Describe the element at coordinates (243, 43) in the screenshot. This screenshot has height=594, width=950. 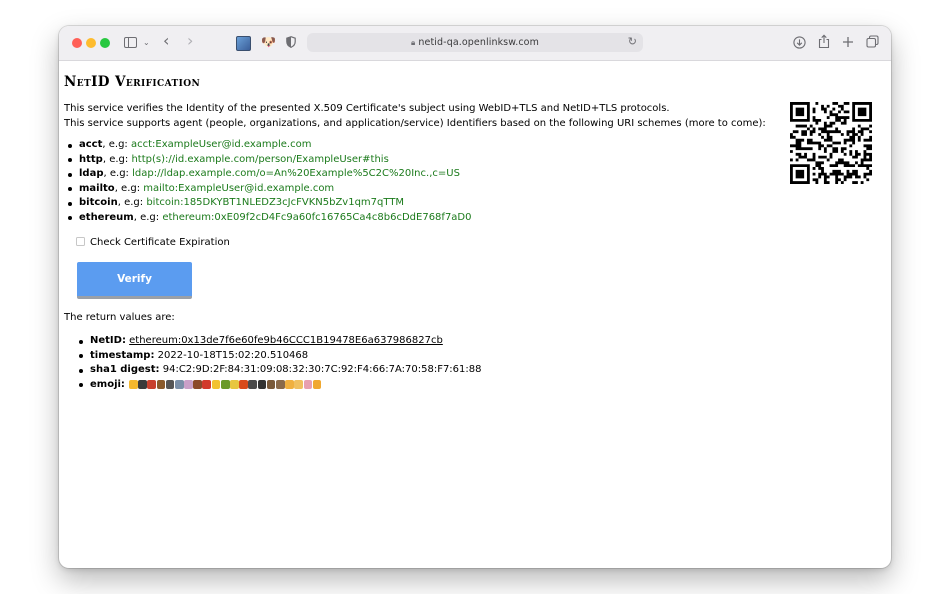
I see `extension-icon` at that location.